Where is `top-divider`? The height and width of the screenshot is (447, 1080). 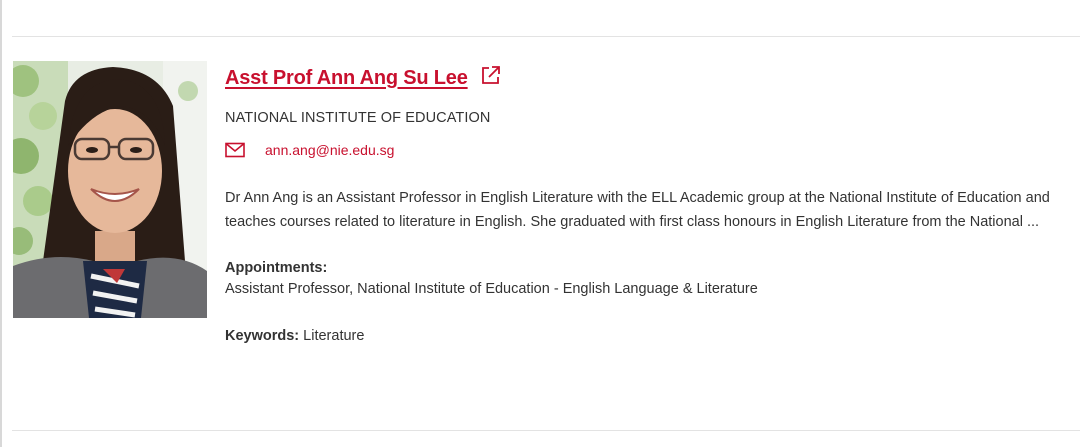 top-divider is located at coordinates (546, 36).